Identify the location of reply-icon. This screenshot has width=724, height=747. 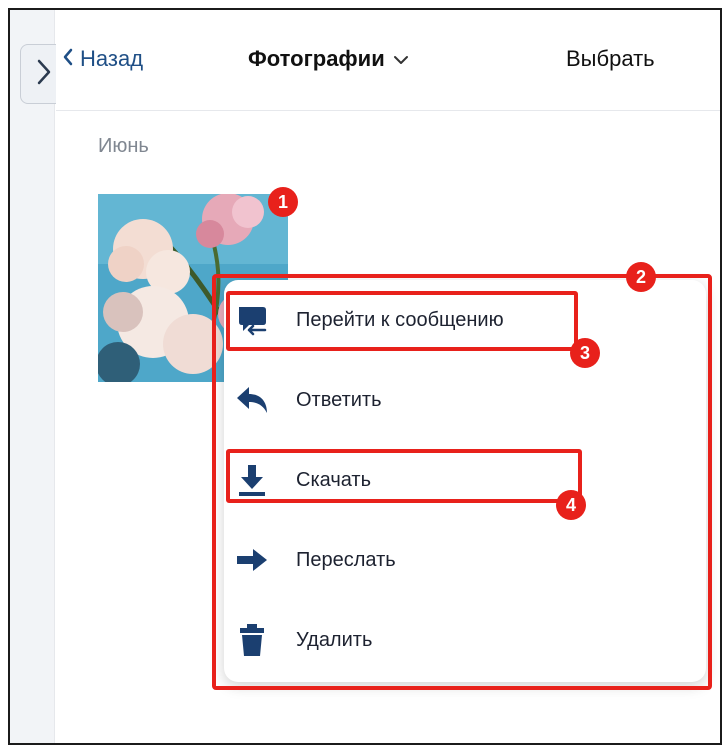
(252, 400).